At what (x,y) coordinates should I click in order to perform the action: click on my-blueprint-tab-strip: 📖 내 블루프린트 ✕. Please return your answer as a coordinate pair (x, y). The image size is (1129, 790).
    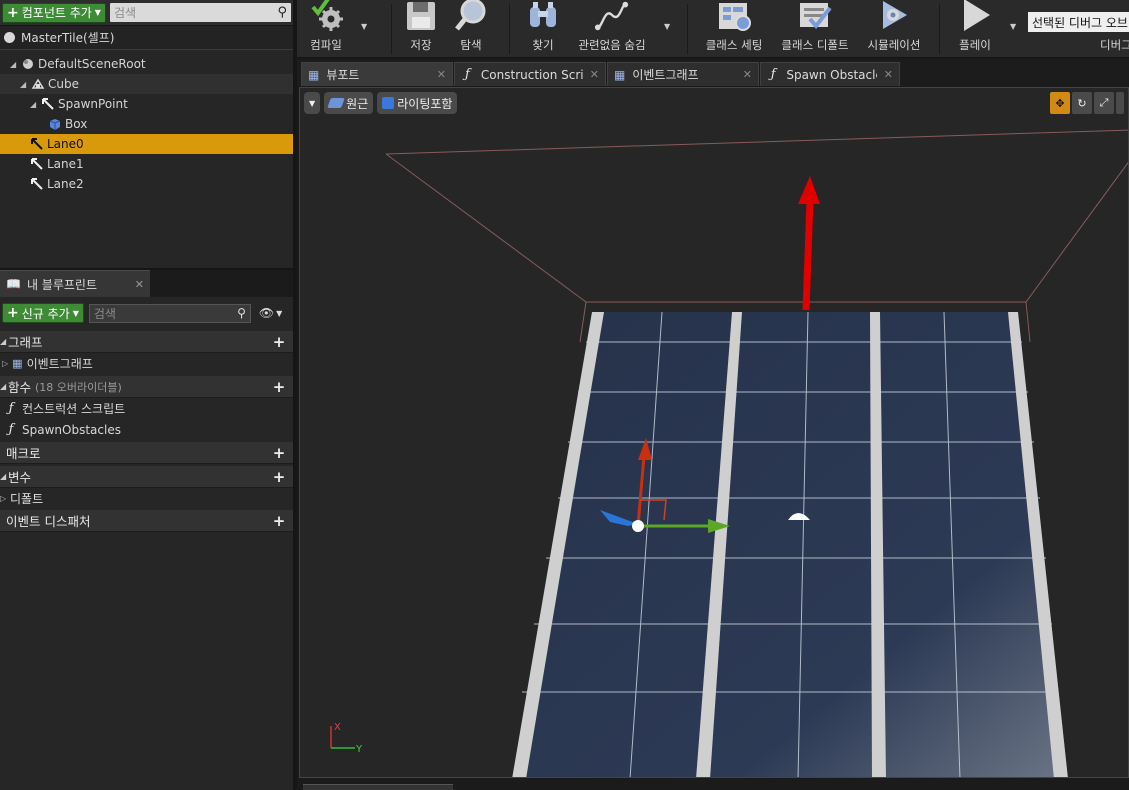
    Looking at the image, I should click on (146, 283).